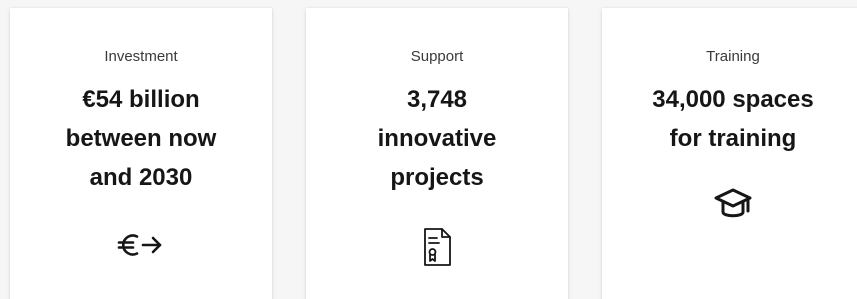 Image resolution: width=857 pixels, height=299 pixels. What do you see at coordinates (141, 99) in the screenshot?
I see `card-value-line: €54 billion` at bounding box center [141, 99].